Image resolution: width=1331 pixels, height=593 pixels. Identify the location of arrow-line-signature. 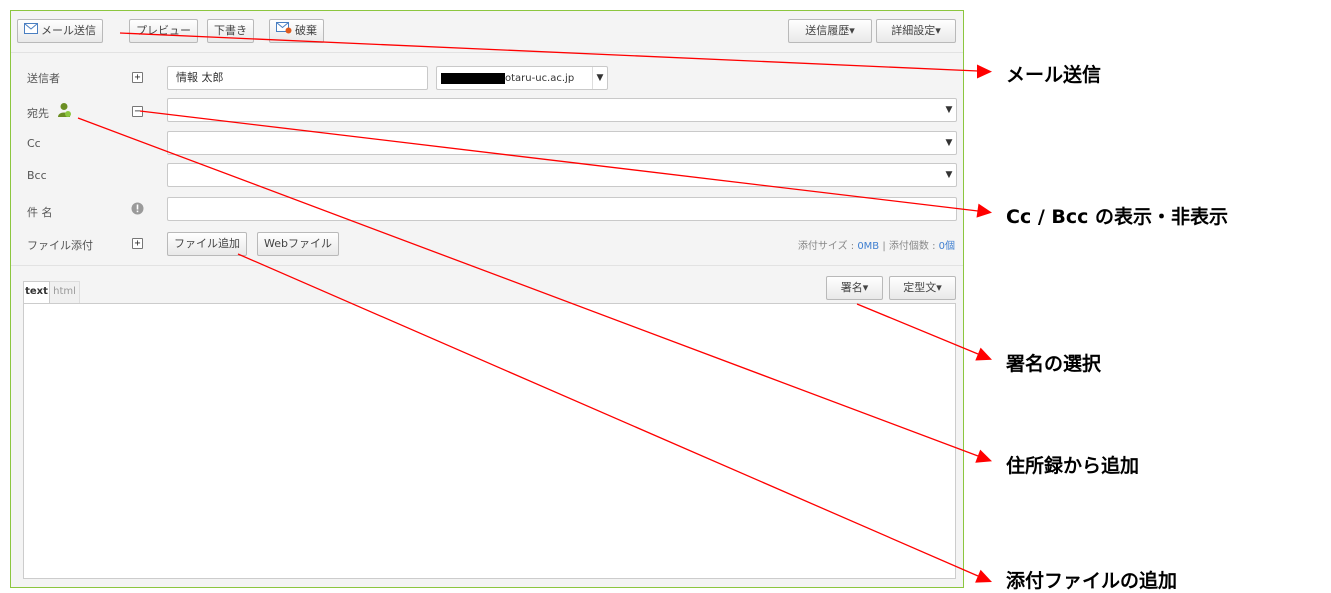
(917, 329).